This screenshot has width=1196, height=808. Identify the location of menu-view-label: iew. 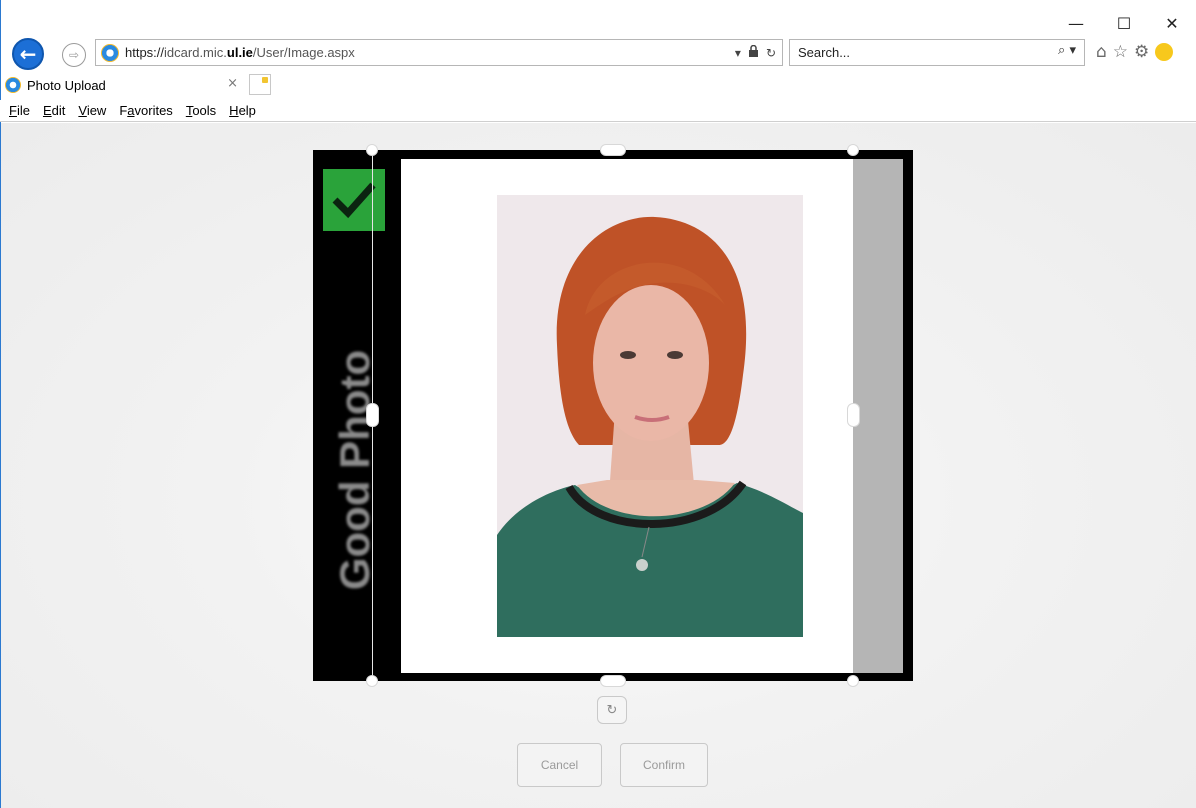
(96, 110).